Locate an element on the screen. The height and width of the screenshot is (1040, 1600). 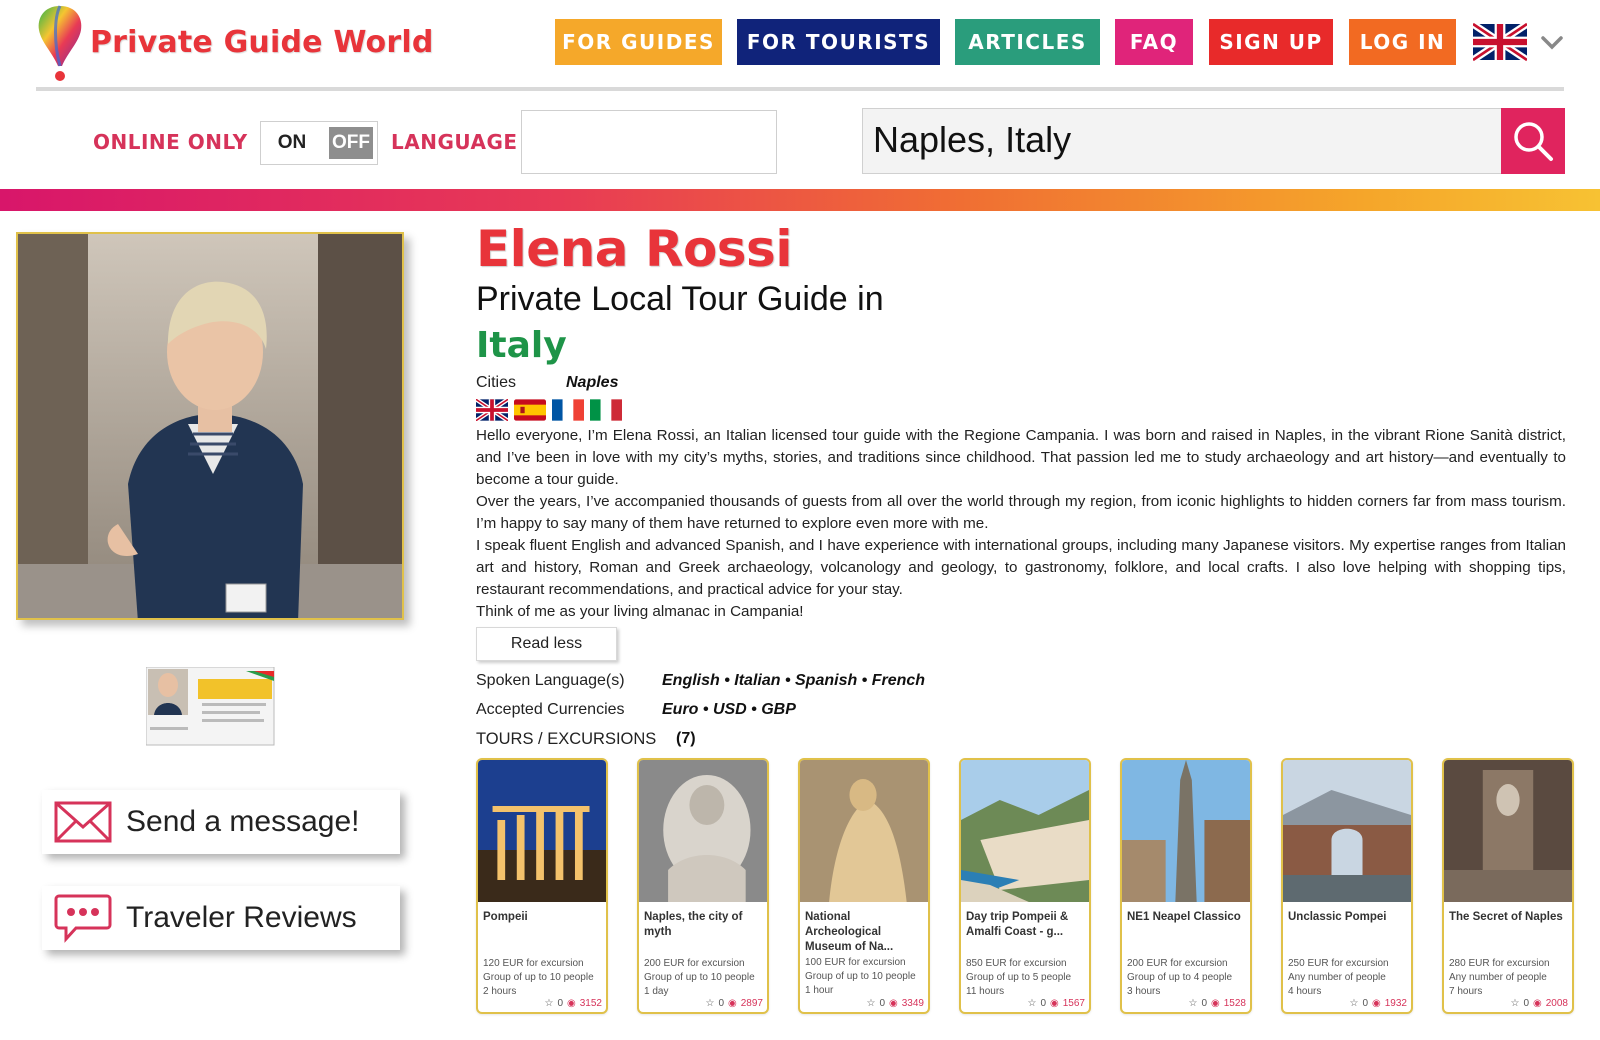
language-input is located at coordinates (649, 142).